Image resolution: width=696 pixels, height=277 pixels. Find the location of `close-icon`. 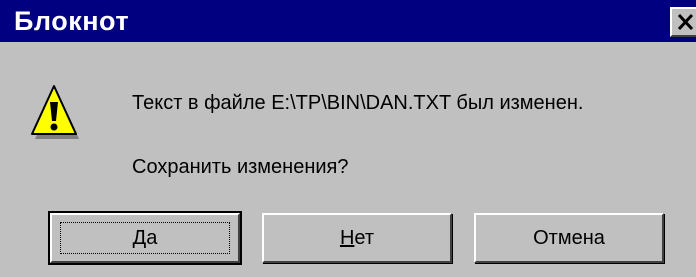

close-icon is located at coordinates (685, 22).